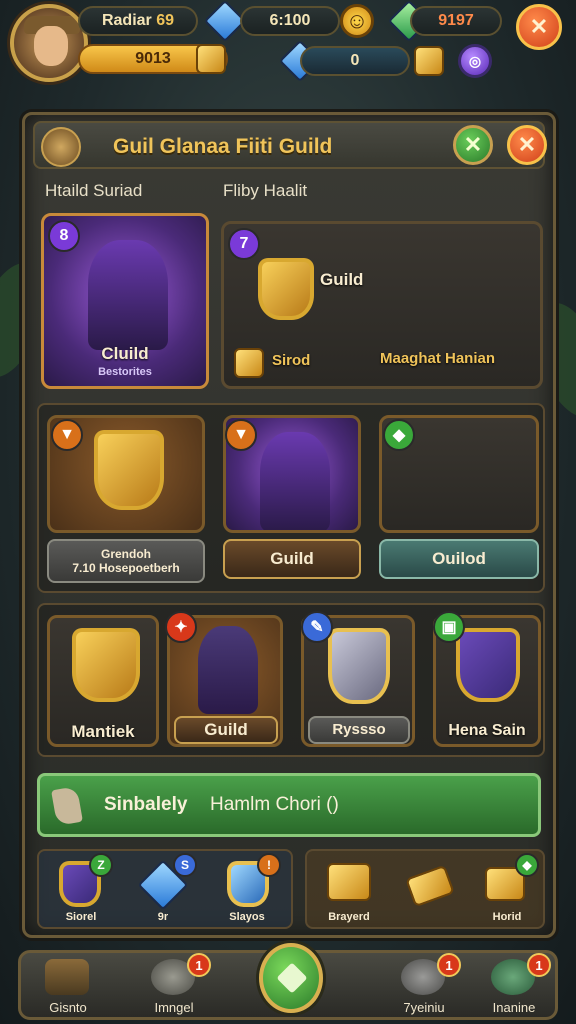  I want to click on nav-item-build: Gisnto, so click(68, 986).